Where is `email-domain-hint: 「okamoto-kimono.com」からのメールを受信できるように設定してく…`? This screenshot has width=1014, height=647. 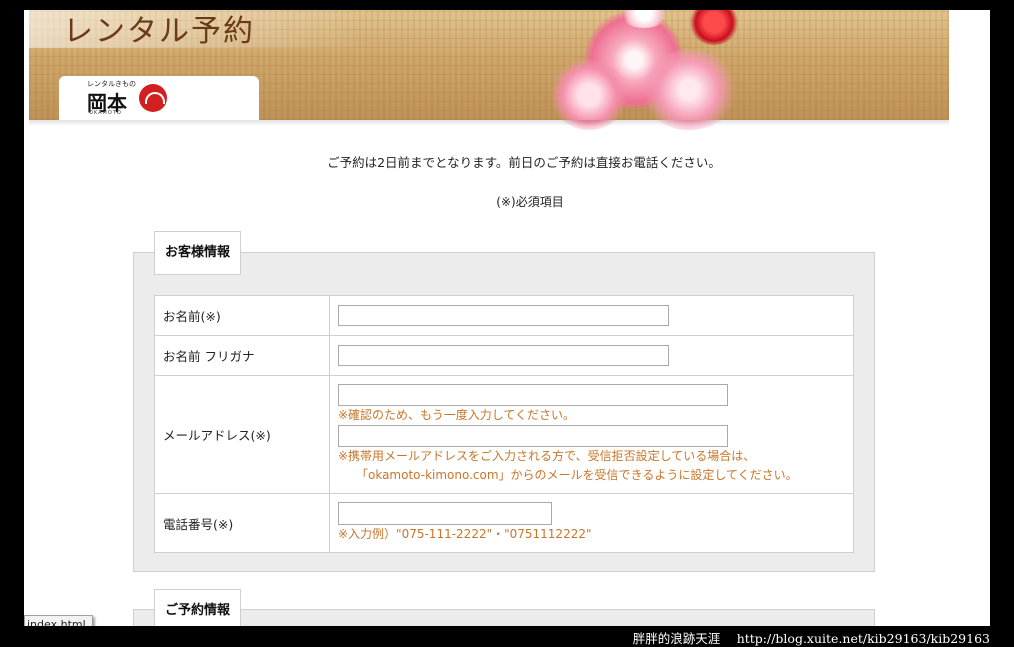
email-domain-hint: 「okamoto-kimono.com」からのメールを受信できるように設定してく… is located at coordinates (577, 475).